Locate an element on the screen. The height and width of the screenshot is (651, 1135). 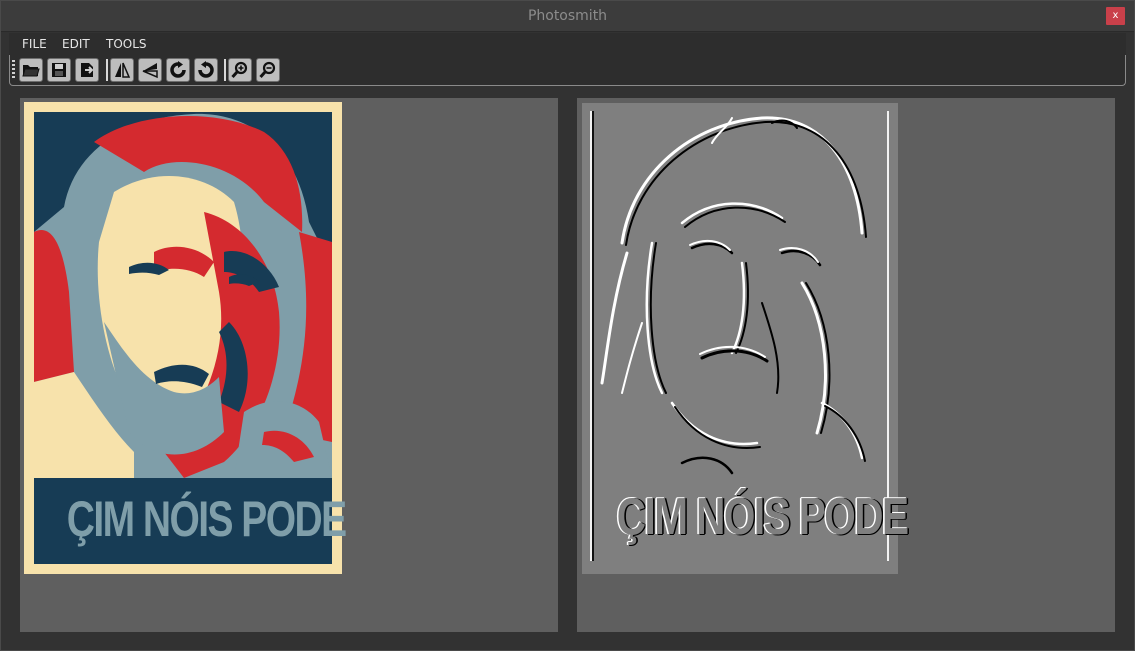
menu-tools: TOOLS is located at coordinates (126, 44).